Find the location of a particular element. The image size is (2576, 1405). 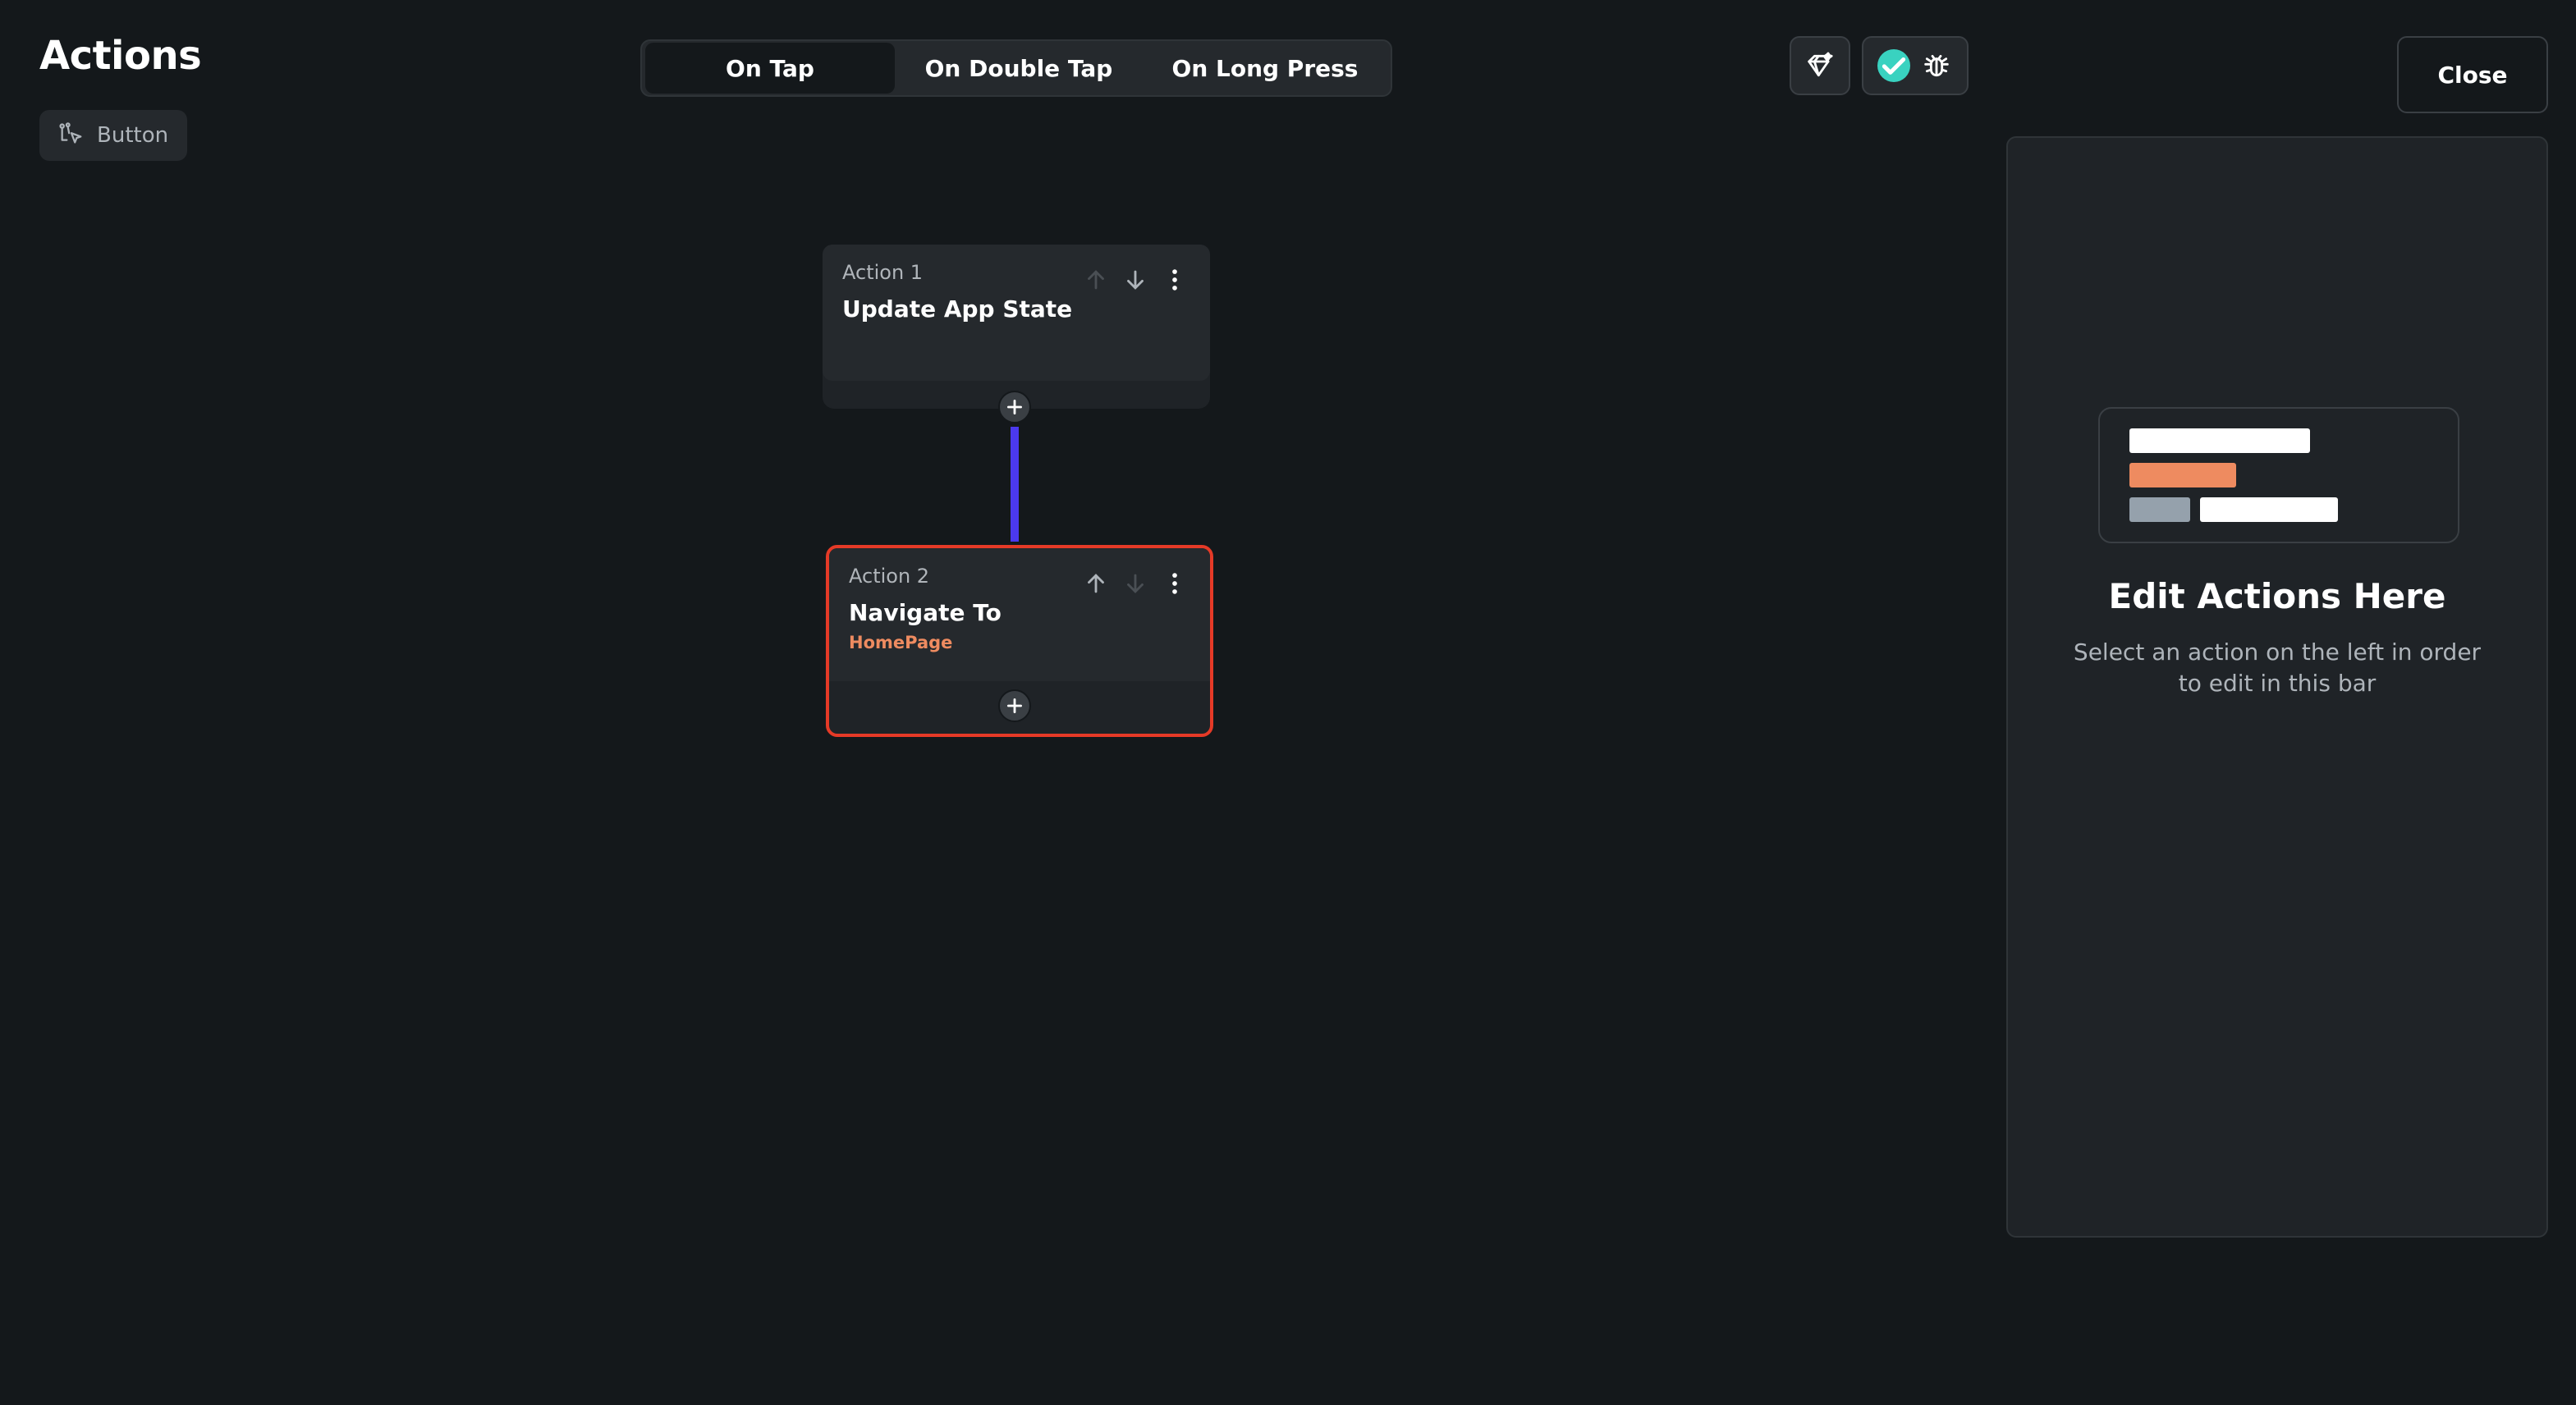

tab-on-double-tap: On Double Tap is located at coordinates (1019, 68).